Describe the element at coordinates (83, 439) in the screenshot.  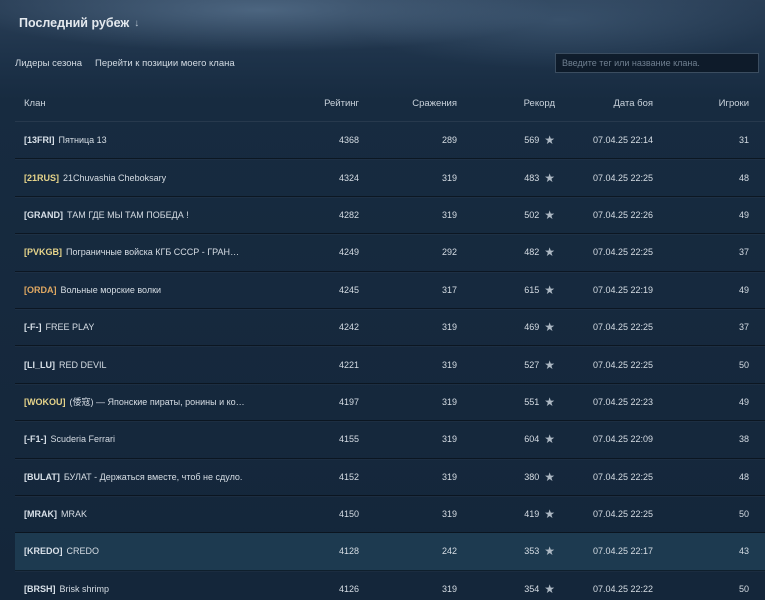
I see `clan-name: Scuderia Ferrari` at that location.